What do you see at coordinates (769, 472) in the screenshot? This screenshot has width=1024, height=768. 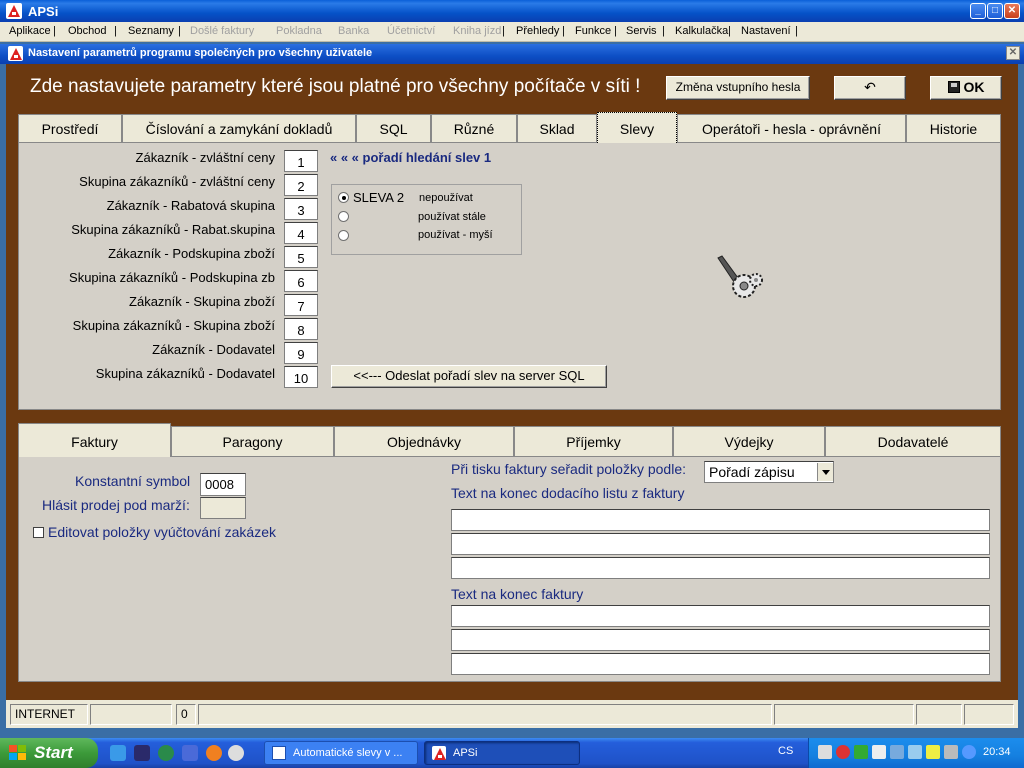 I see `sort-items-select: Pořadí zápisu` at bounding box center [769, 472].